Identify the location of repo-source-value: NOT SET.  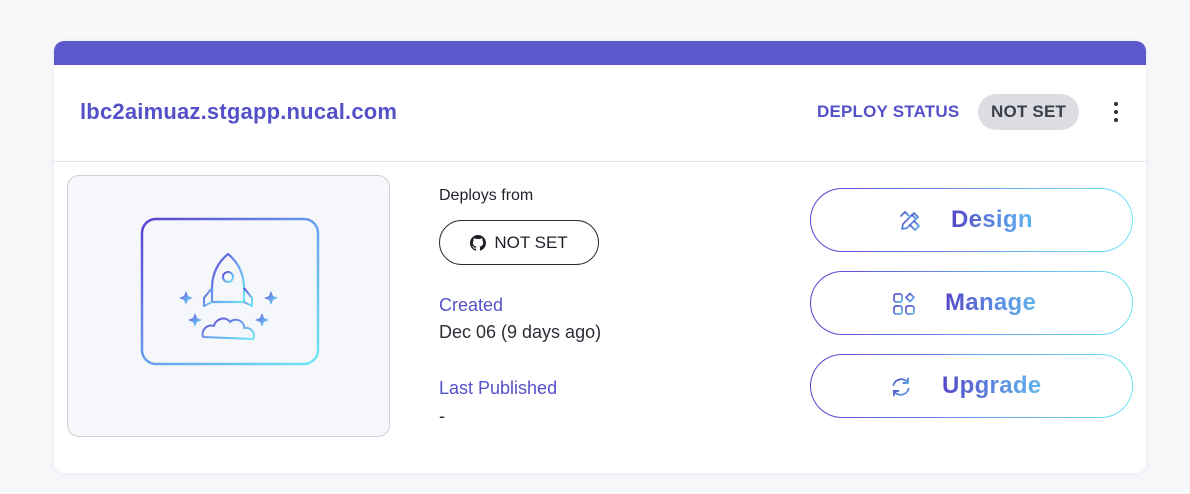
(531, 242).